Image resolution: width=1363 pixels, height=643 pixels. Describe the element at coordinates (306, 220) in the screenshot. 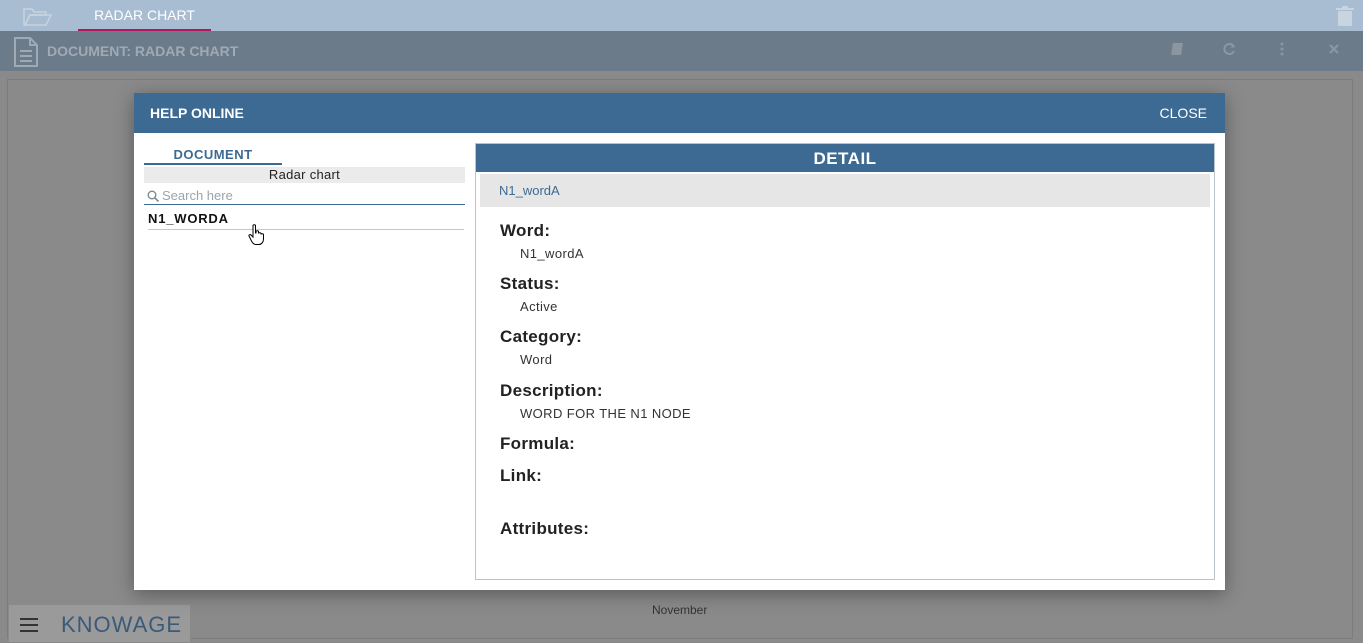

I see `list-item: N1_WORDA` at that location.